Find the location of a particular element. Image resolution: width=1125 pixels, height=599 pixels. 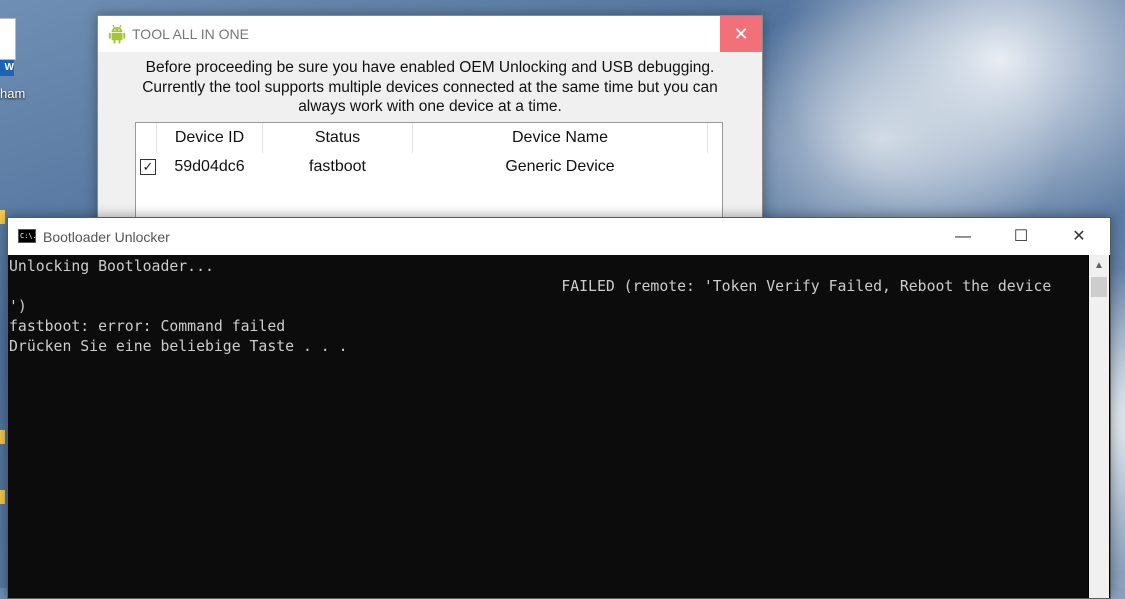

chevron-up-icon: ▲ is located at coordinates (1099, 265).